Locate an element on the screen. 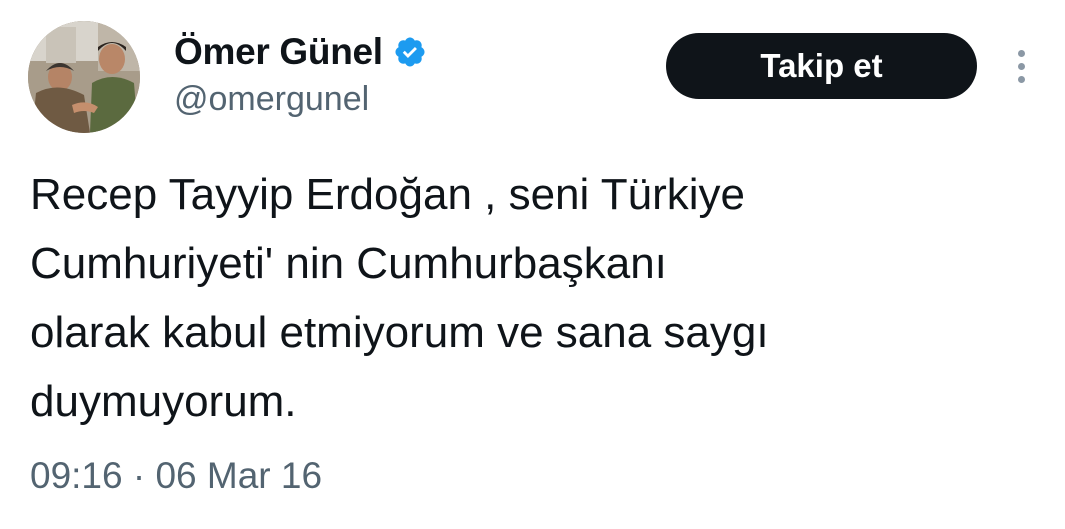 The height and width of the screenshot is (529, 1065). more-vertical-icon is located at coordinates (1021, 53).